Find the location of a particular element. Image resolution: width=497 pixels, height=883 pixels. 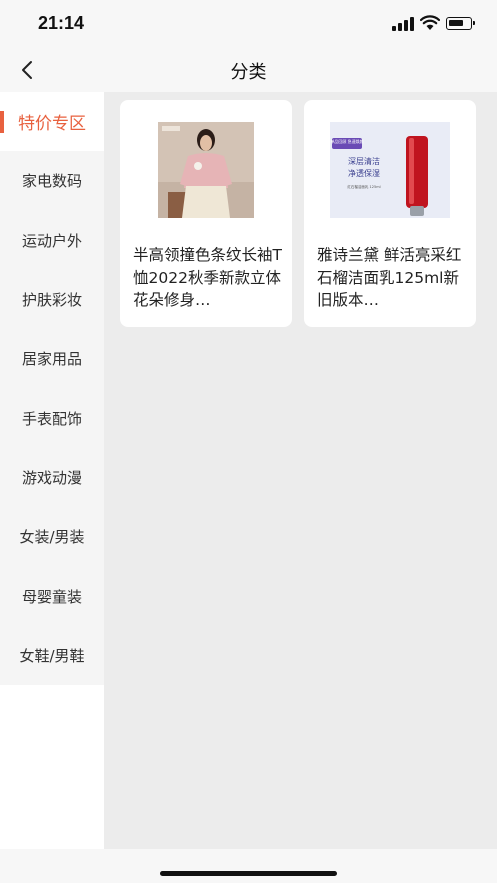

product-image: 单品回顾 急速焕颜 深层清洁 净透保湿 红石榴洁面乳 125ml is located at coordinates (390, 170).